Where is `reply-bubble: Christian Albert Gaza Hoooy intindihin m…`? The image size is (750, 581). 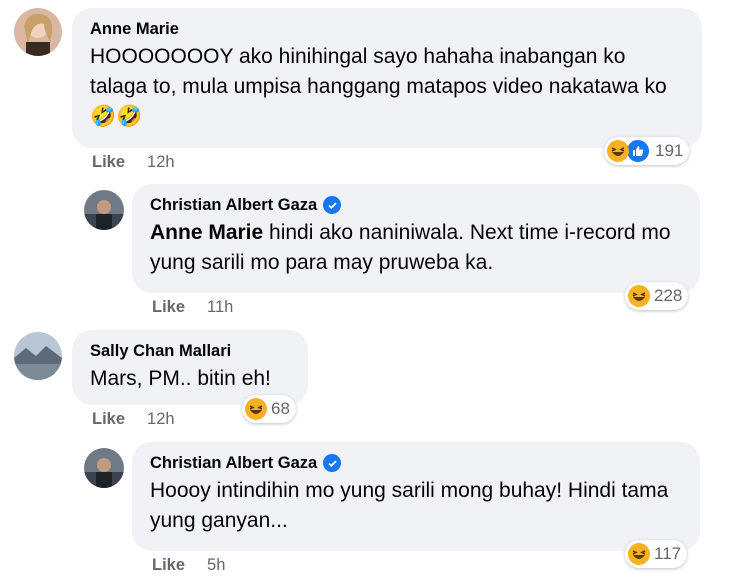 reply-bubble: Christian Albert Gaza Hoooy intindihin m… is located at coordinates (416, 496).